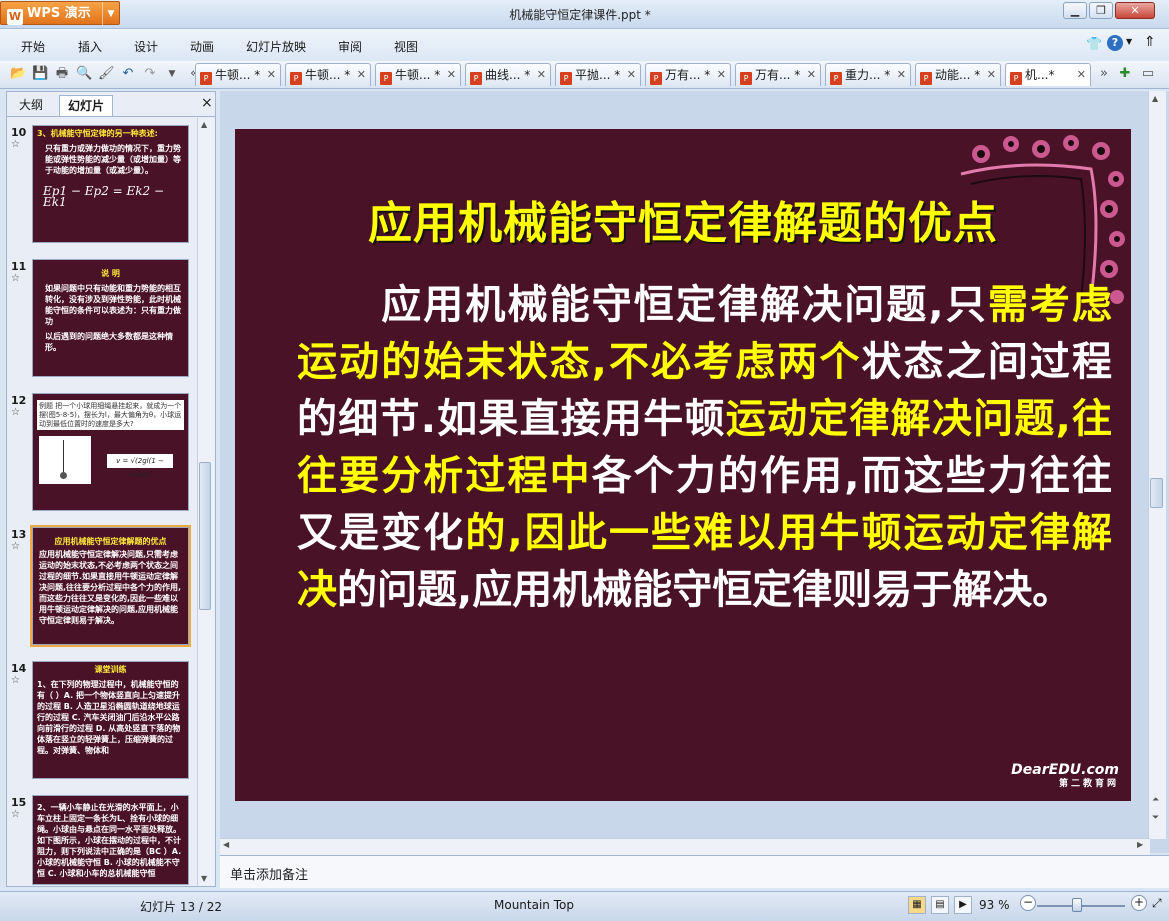 This screenshot has height=921, width=1169. I want to click on thumbnail-number: 12, so click(19, 400).